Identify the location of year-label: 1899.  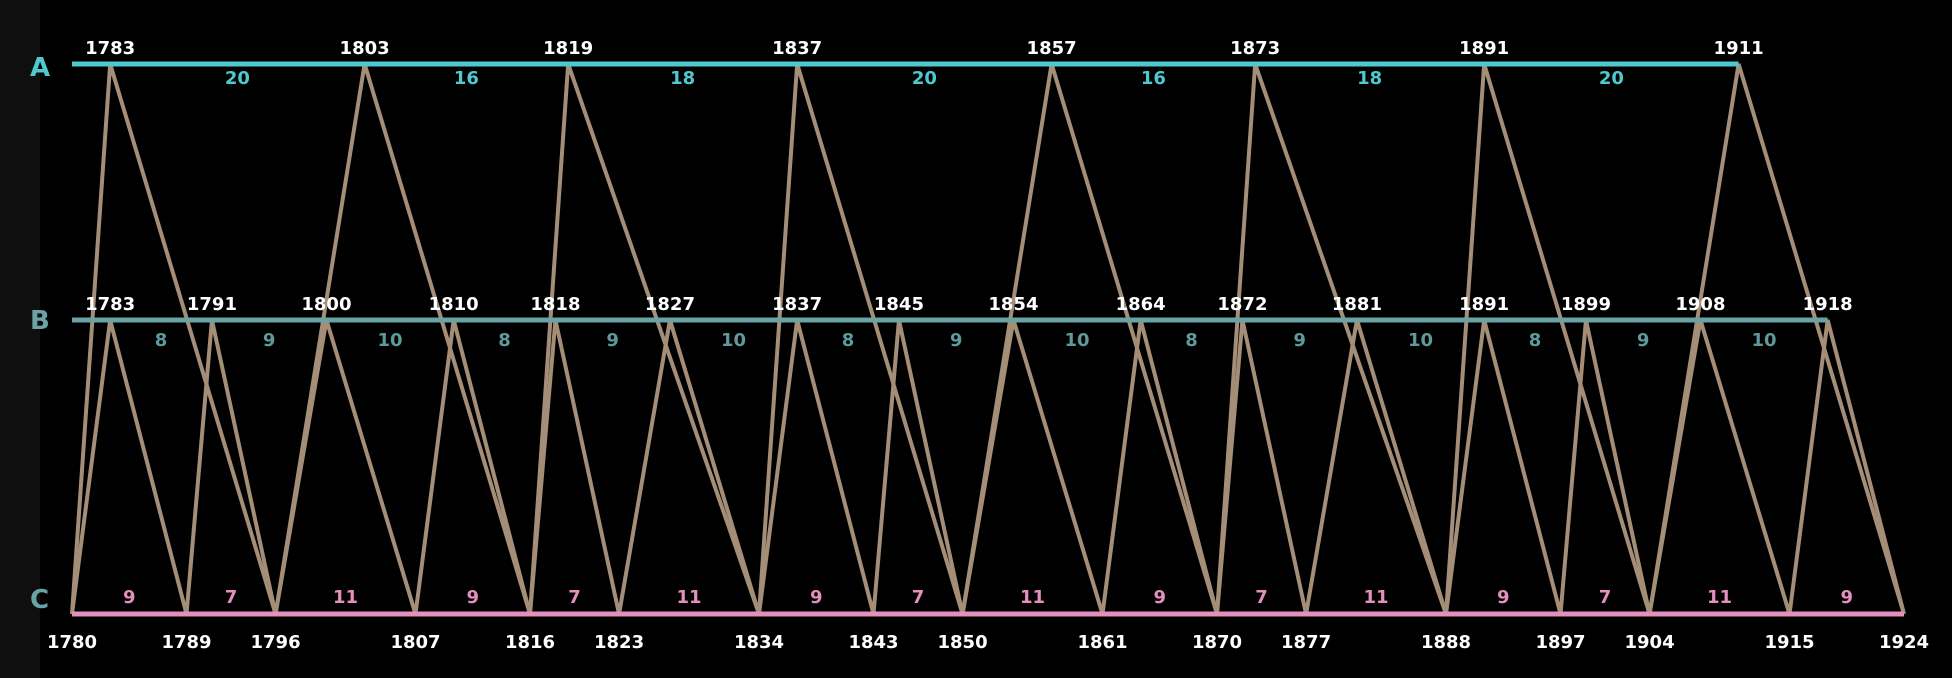
(1586, 304).